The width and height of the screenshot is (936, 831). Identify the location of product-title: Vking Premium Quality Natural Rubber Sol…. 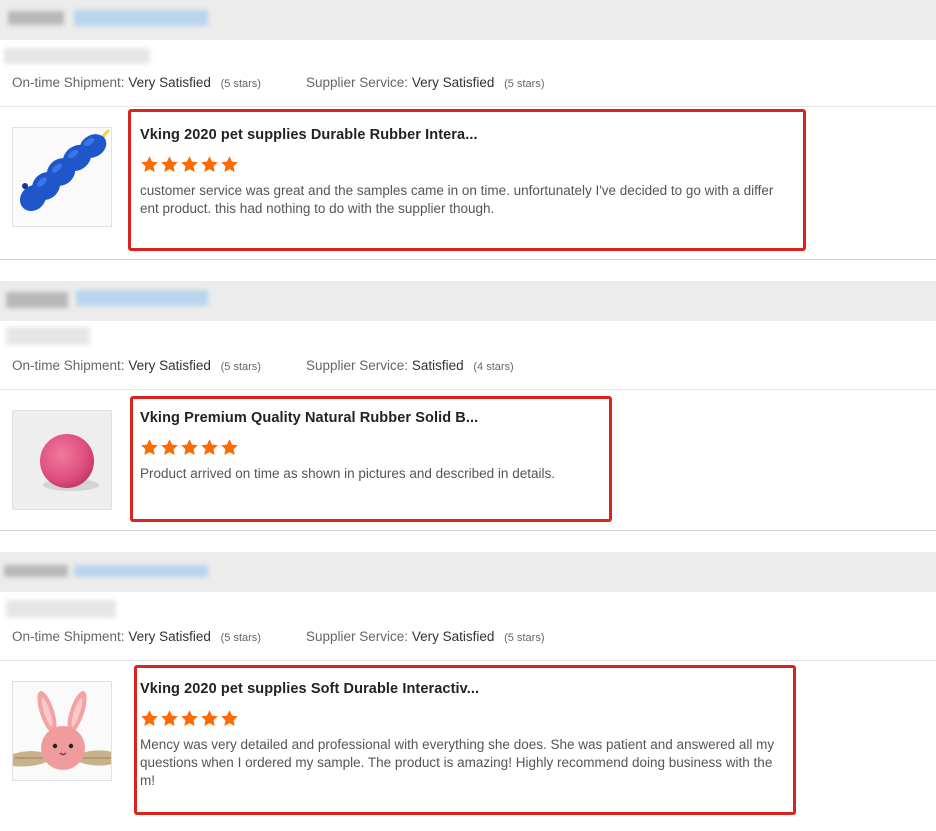
(309, 418).